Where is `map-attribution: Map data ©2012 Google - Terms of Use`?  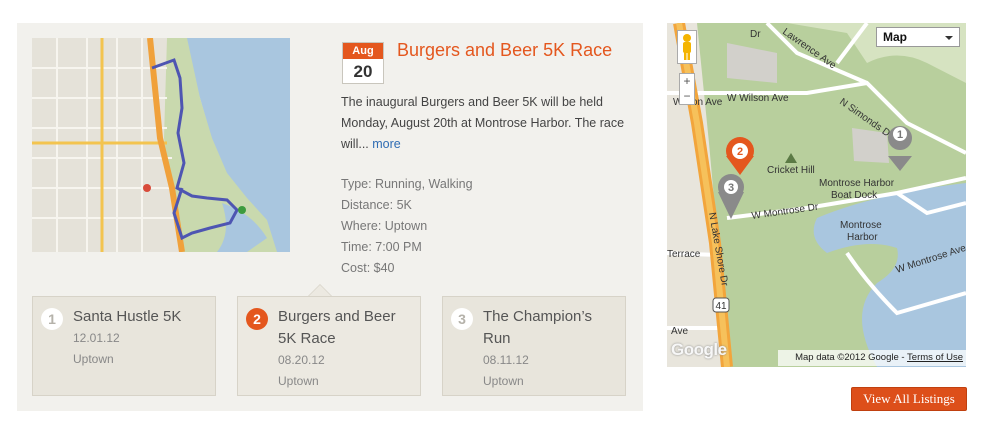
map-attribution: Map data ©2012 Google - Terms of Use is located at coordinates (872, 358).